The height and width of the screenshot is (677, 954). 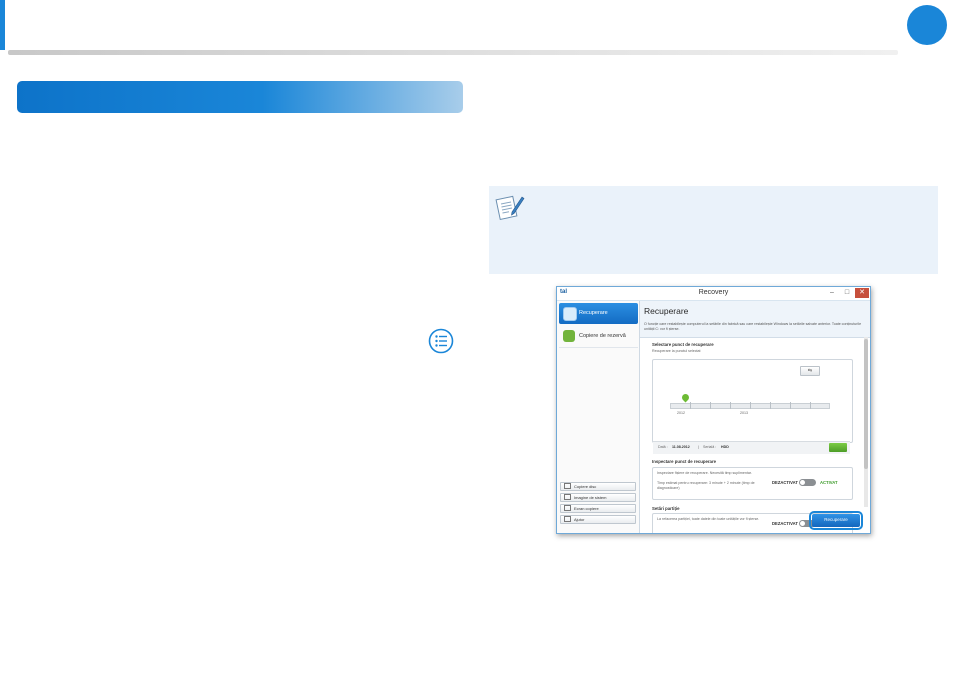 I want to click on window-title: Recovery, so click(x=713, y=292).